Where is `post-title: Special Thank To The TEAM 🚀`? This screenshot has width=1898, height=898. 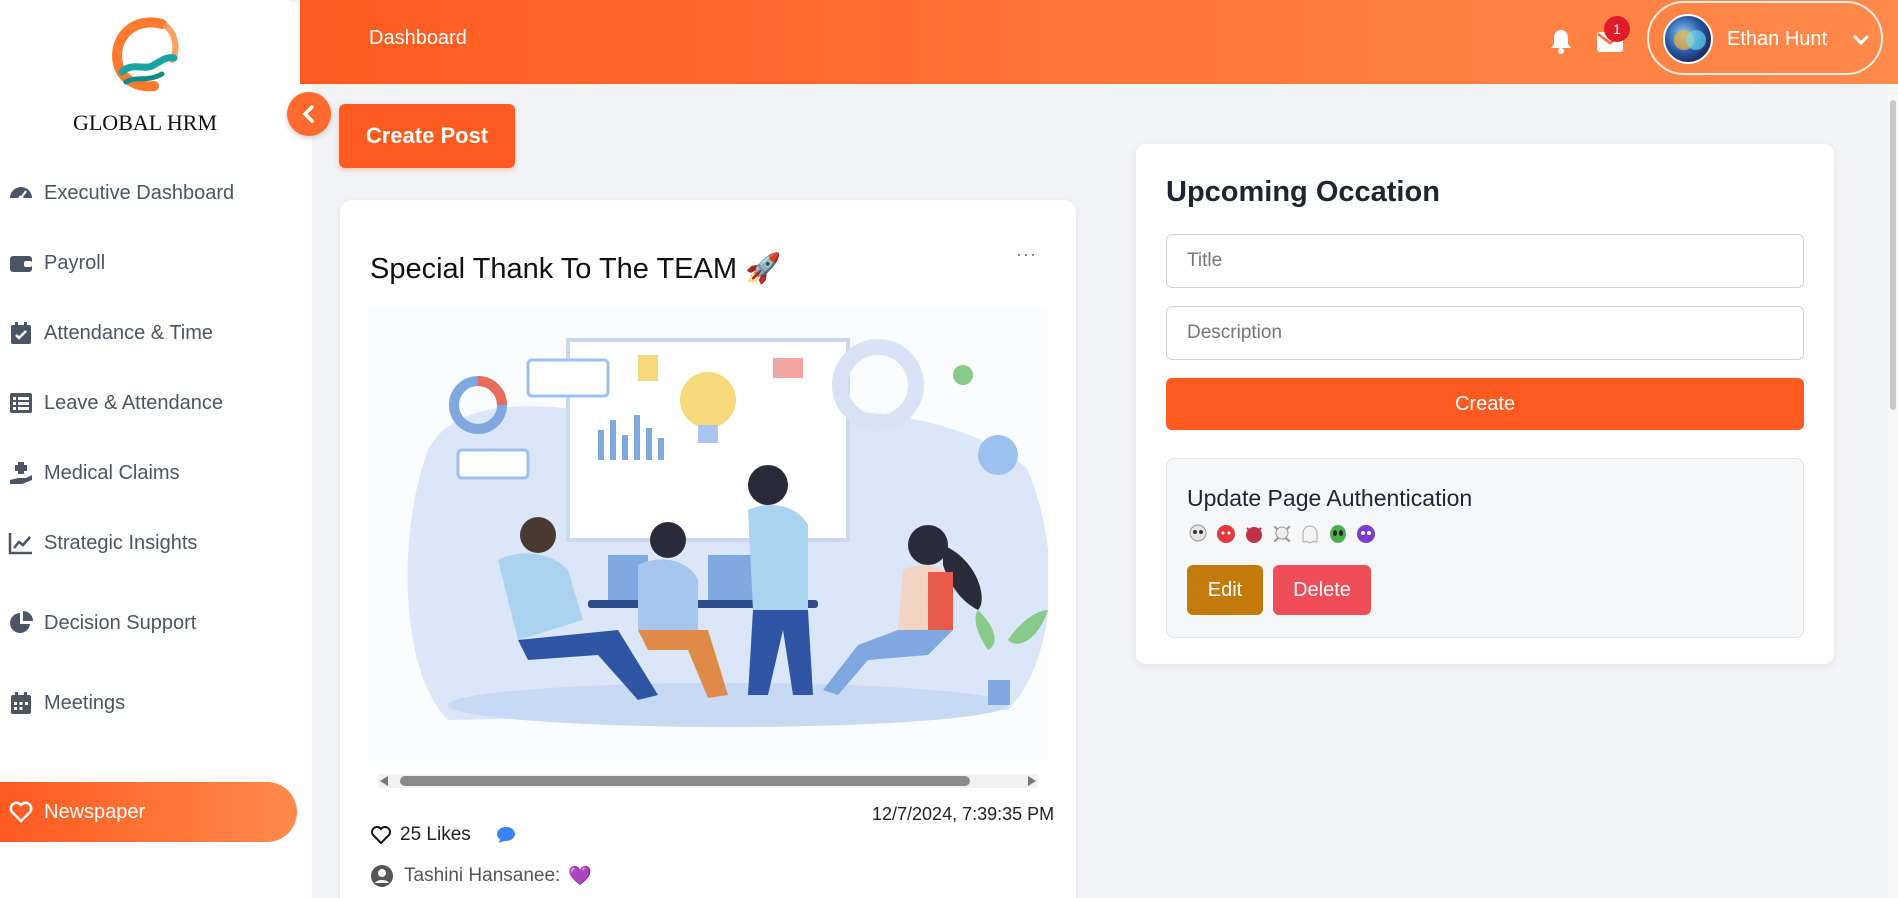
post-title: Special Thank To The TEAM 🚀 is located at coordinates (576, 269).